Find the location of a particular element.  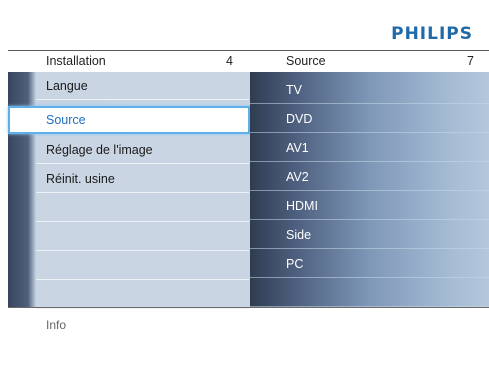

menu-item-label: Réinit. usine is located at coordinates (80, 179).